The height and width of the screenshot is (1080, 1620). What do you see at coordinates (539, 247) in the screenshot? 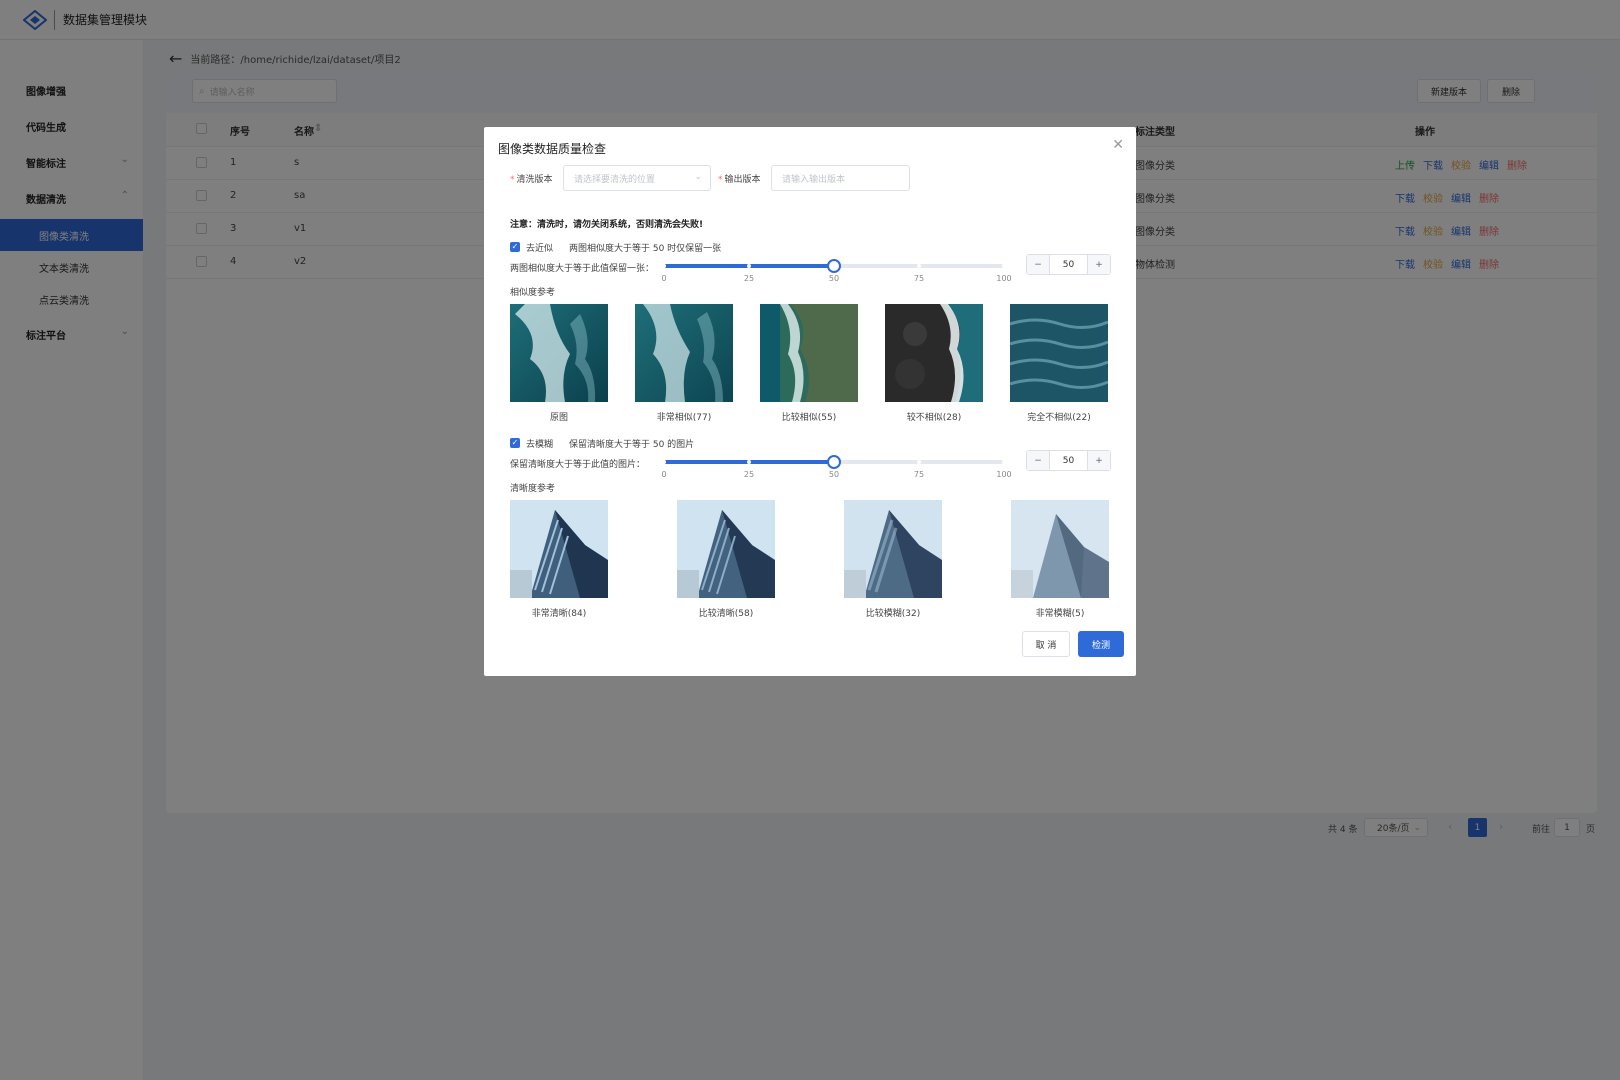
I see `dedup-checkbox-label: 去近似` at bounding box center [539, 247].